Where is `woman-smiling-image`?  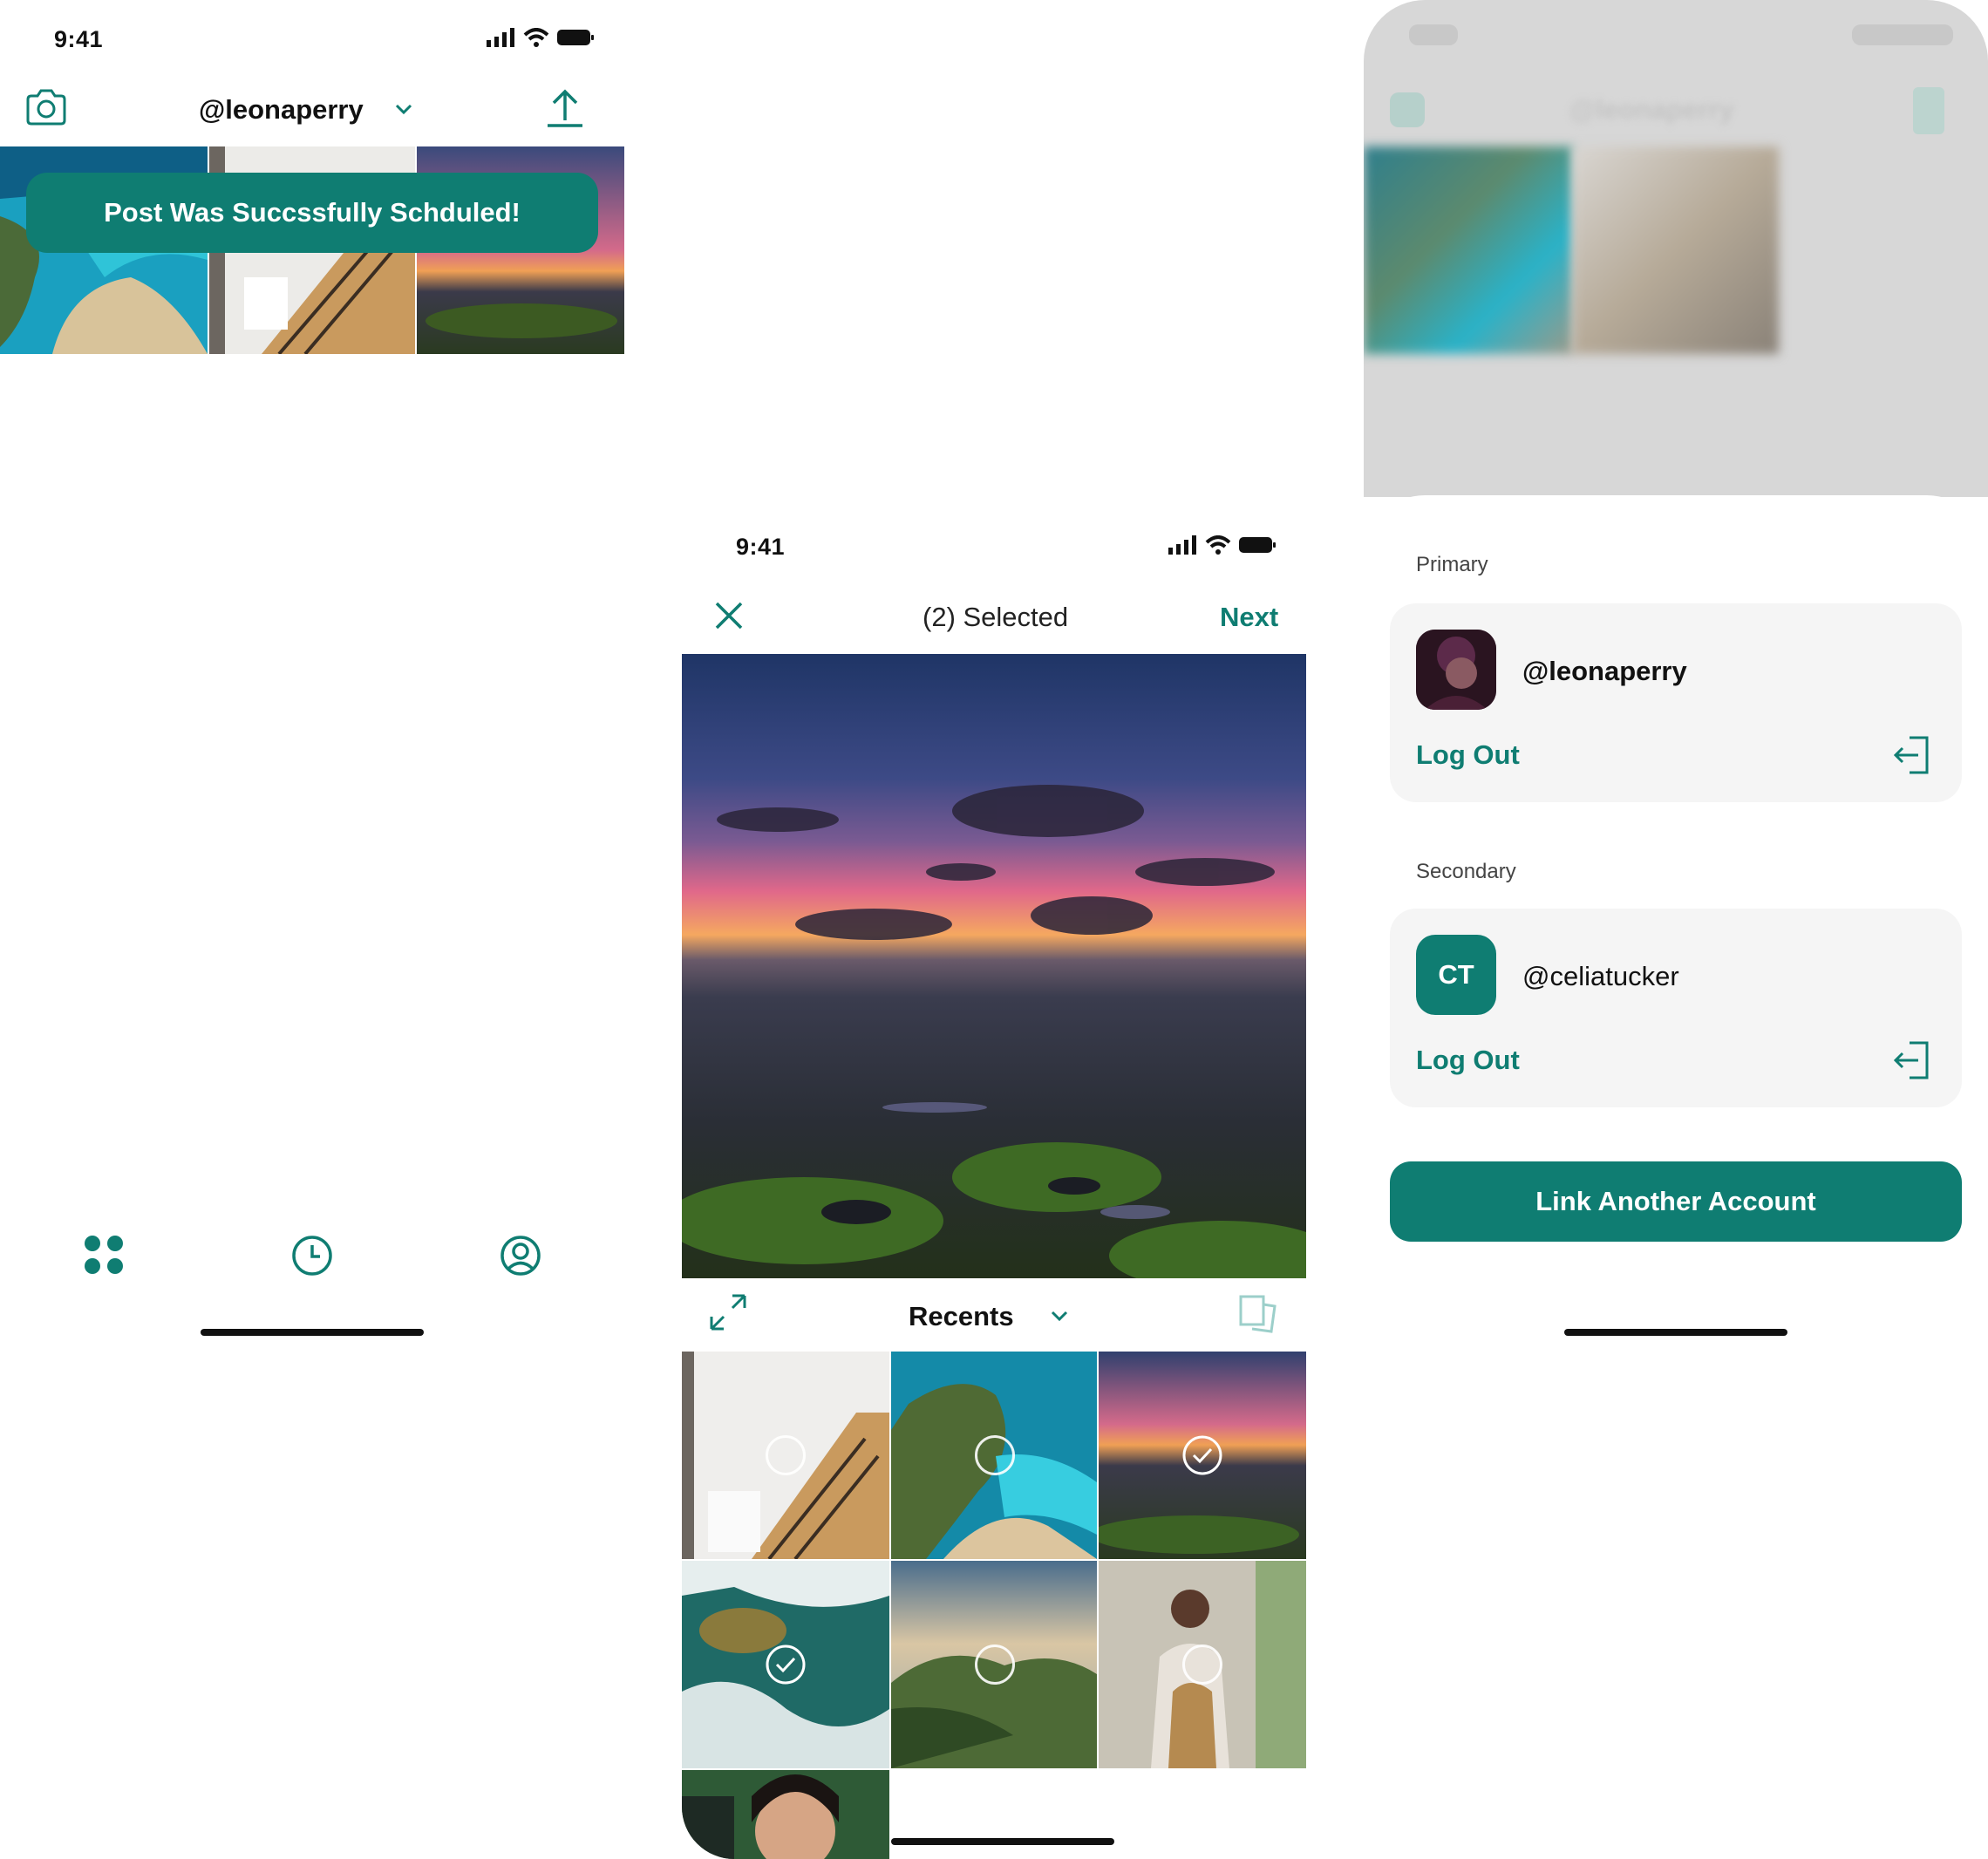
woman-smiling-image is located at coordinates (786, 1814).